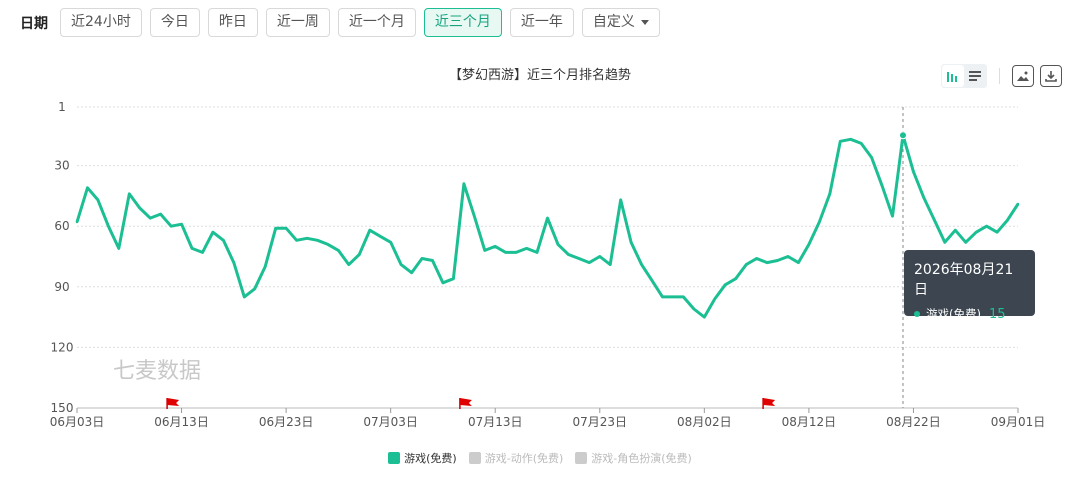 The image size is (1080, 481). Describe the element at coordinates (524, 458) in the screenshot. I see `legend-label: 游戏-动作(免费)` at that location.